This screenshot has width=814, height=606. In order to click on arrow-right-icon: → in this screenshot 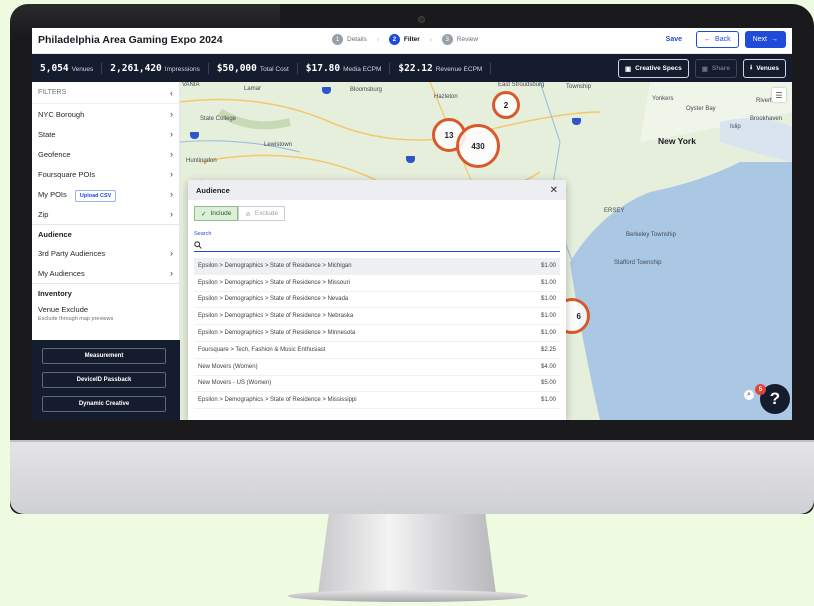, I will do `click(774, 39)`.